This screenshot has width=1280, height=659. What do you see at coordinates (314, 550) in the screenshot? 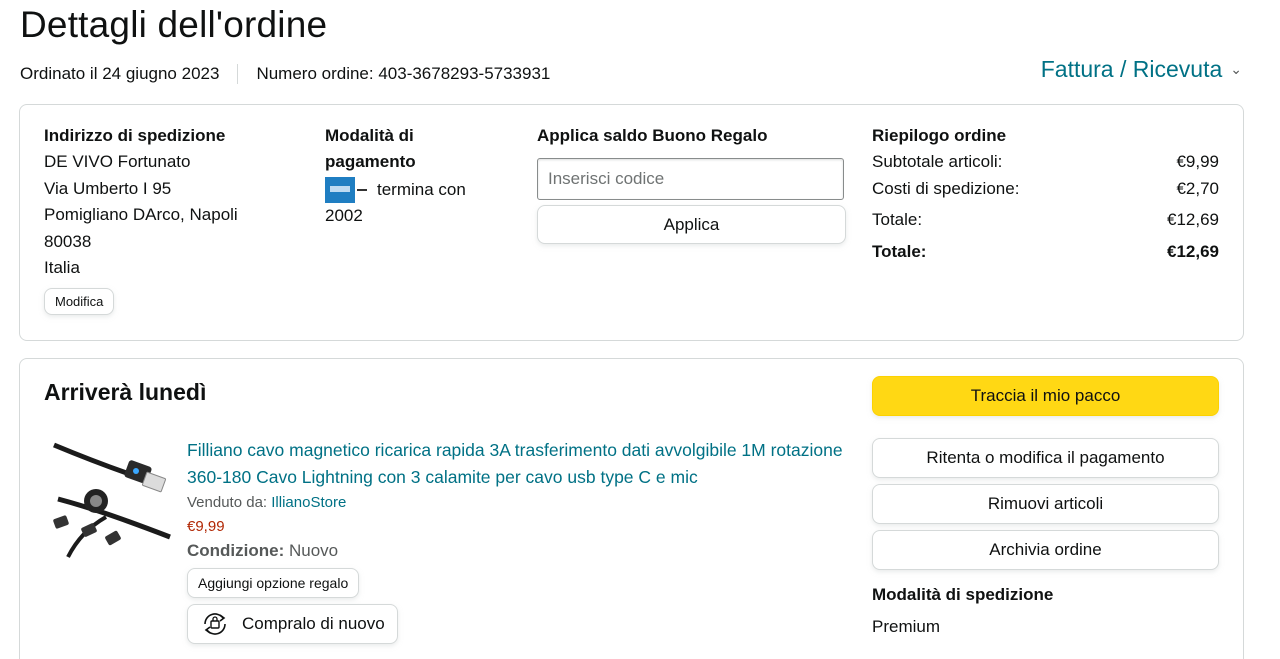
I see `condition-value: Nuovo` at bounding box center [314, 550].